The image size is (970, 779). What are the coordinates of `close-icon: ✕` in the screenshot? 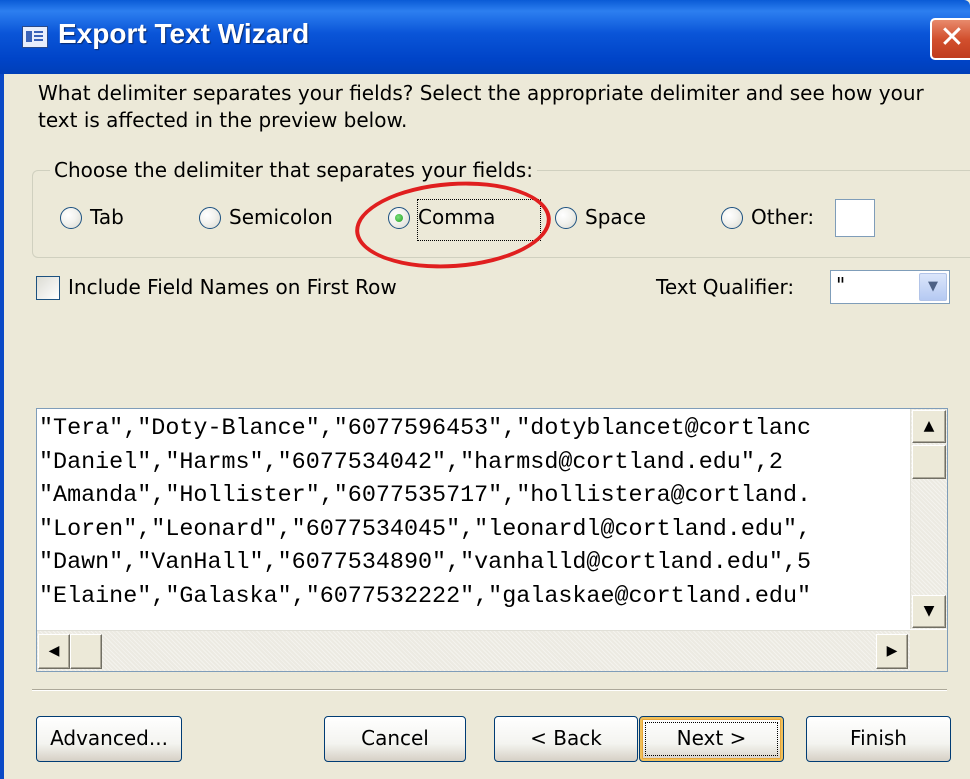 It's located at (950, 39).